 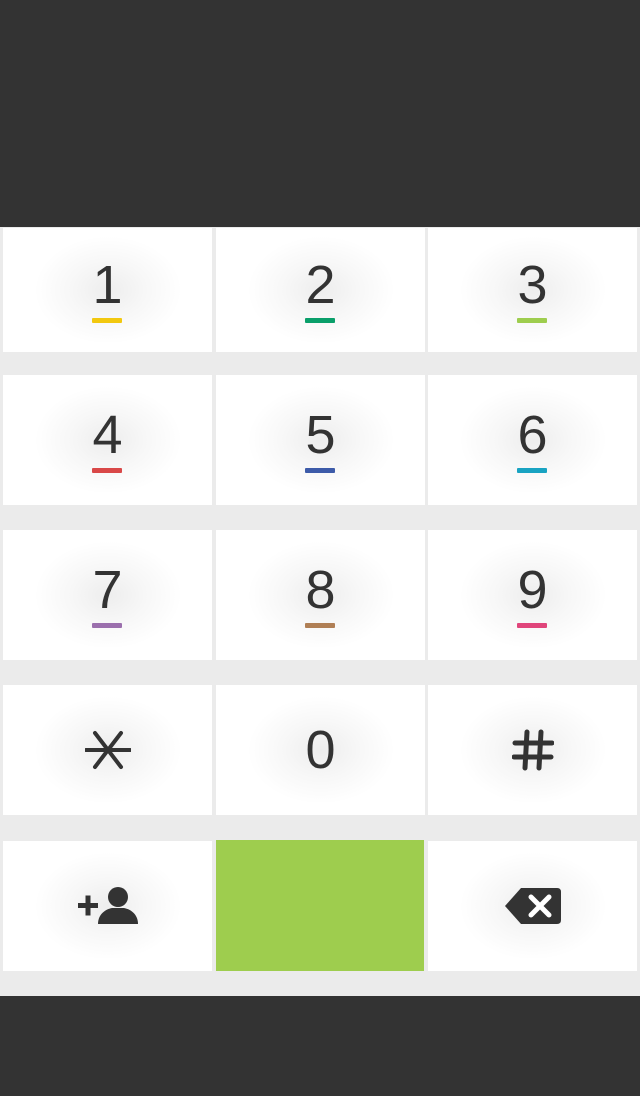 I want to click on key-6: 6, so click(x=532, y=440).